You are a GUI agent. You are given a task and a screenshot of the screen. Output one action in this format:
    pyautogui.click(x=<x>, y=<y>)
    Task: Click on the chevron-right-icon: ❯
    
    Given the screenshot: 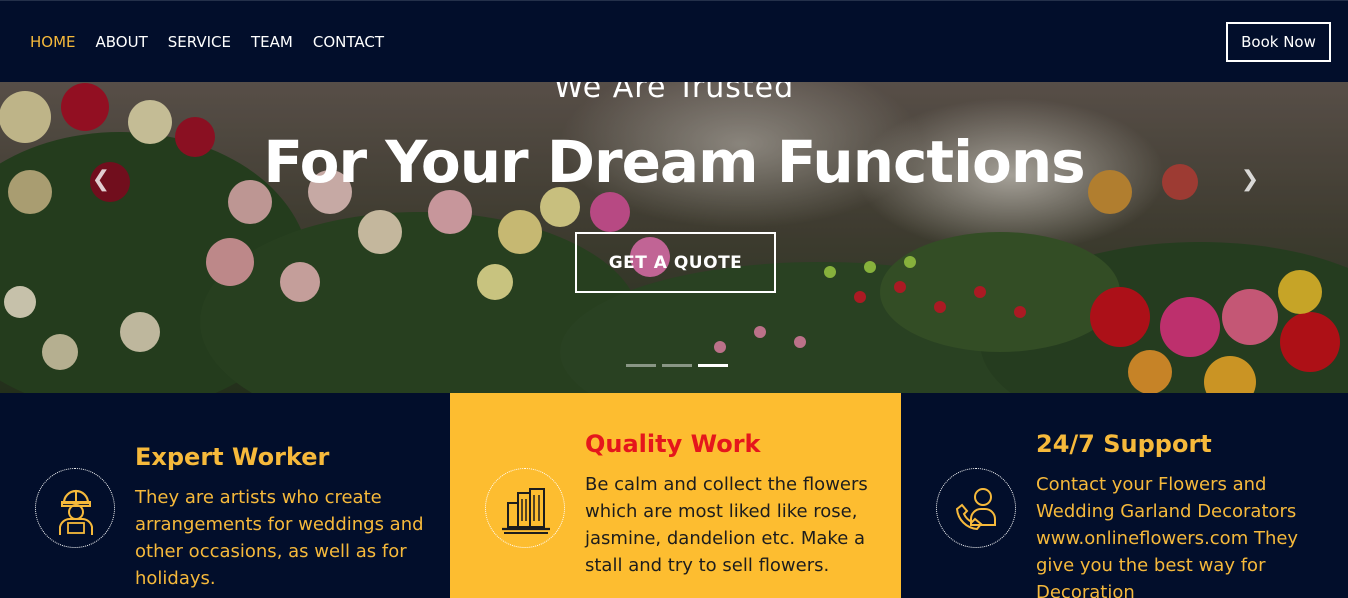 What is the action you would take?
    pyautogui.click(x=1250, y=180)
    